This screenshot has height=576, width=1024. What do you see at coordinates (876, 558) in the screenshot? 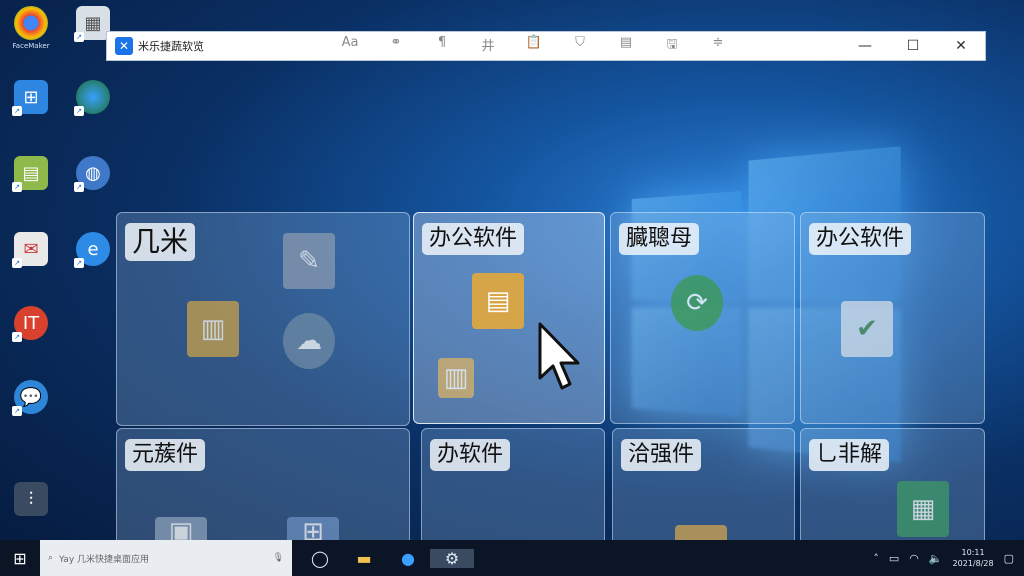
I see `chevron-up-icon: ˄` at bounding box center [876, 558].